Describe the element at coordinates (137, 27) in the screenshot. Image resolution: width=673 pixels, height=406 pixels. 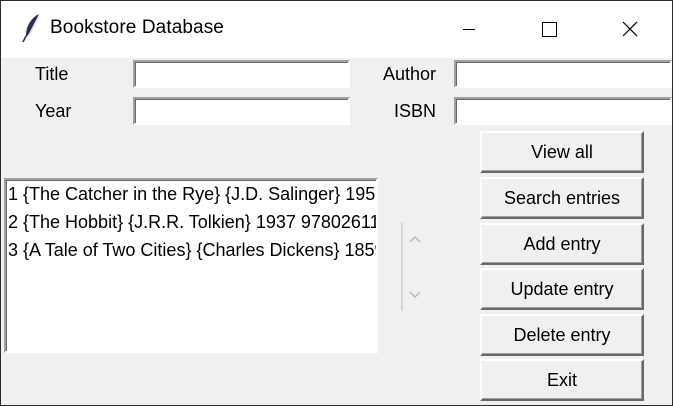
I see `window-title: Bookstore Database` at that location.